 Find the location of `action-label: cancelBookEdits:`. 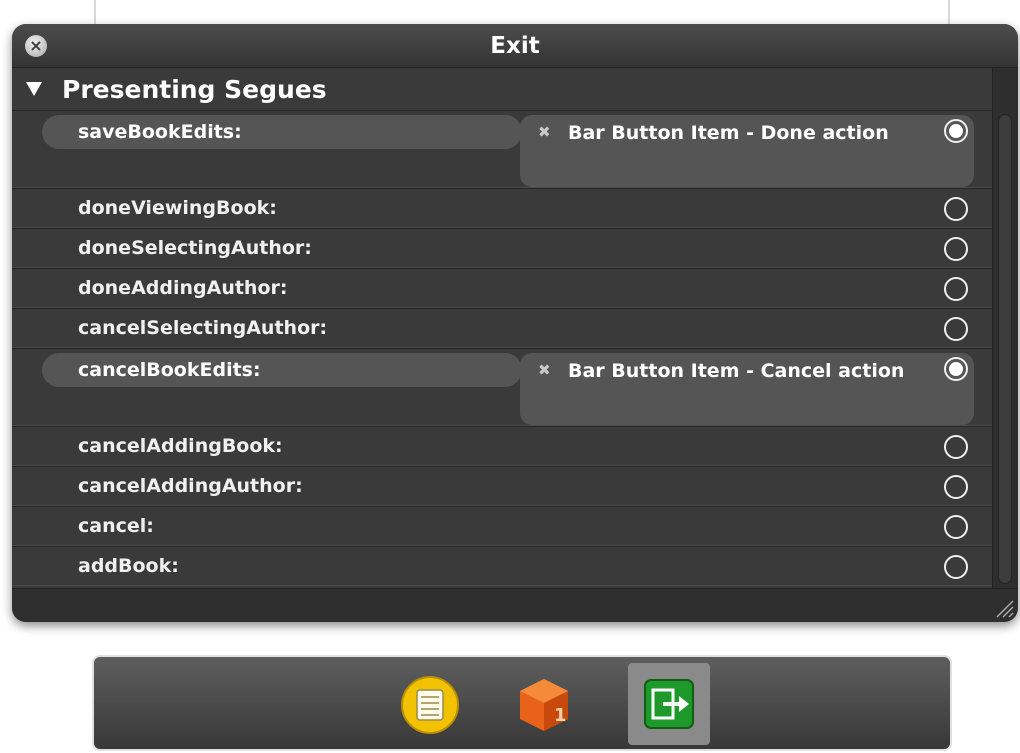

action-label: cancelBookEdits: is located at coordinates (169, 370).